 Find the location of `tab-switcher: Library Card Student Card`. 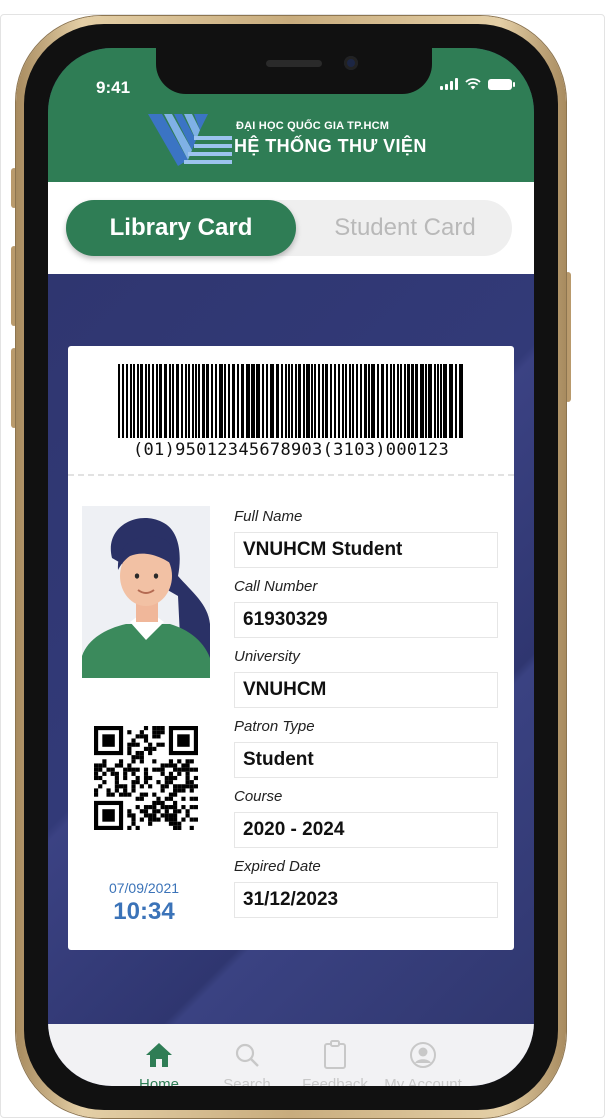

tab-switcher: Library Card Student Card is located at coordinates (289, 228).